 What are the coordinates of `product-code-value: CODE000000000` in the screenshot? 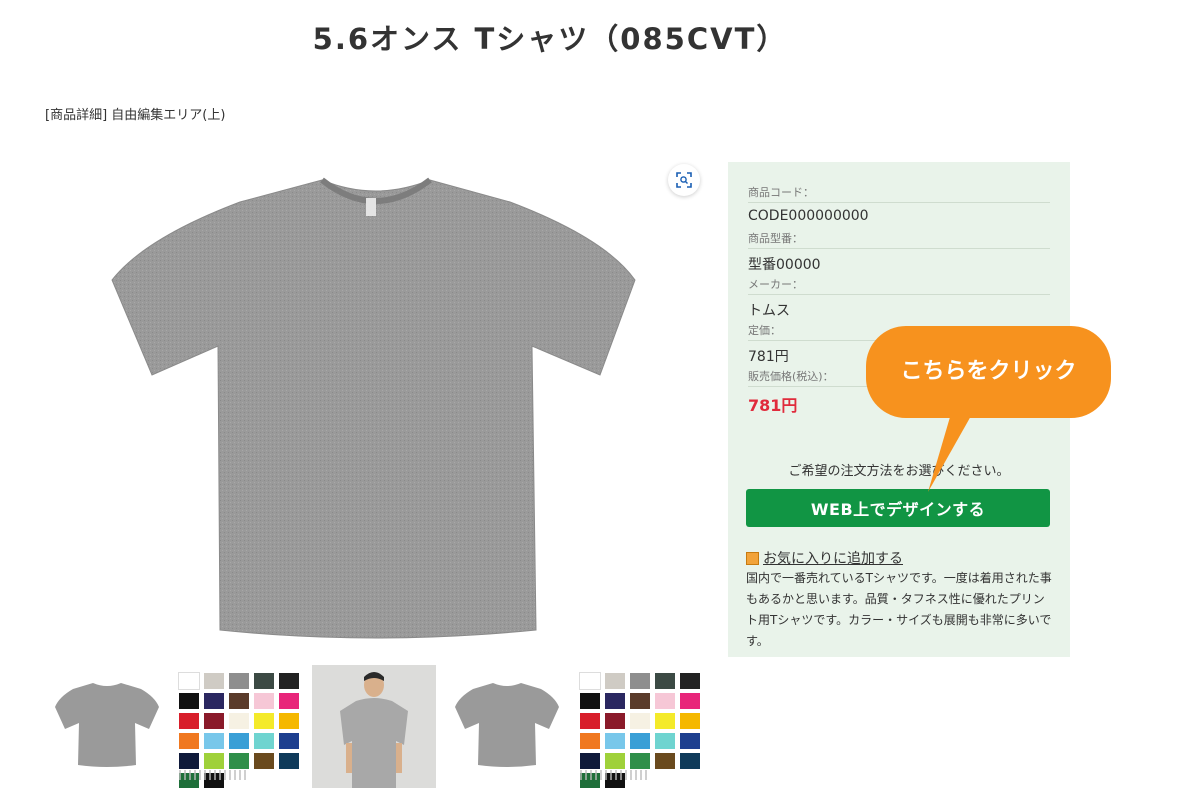 It's located at (808, 216).